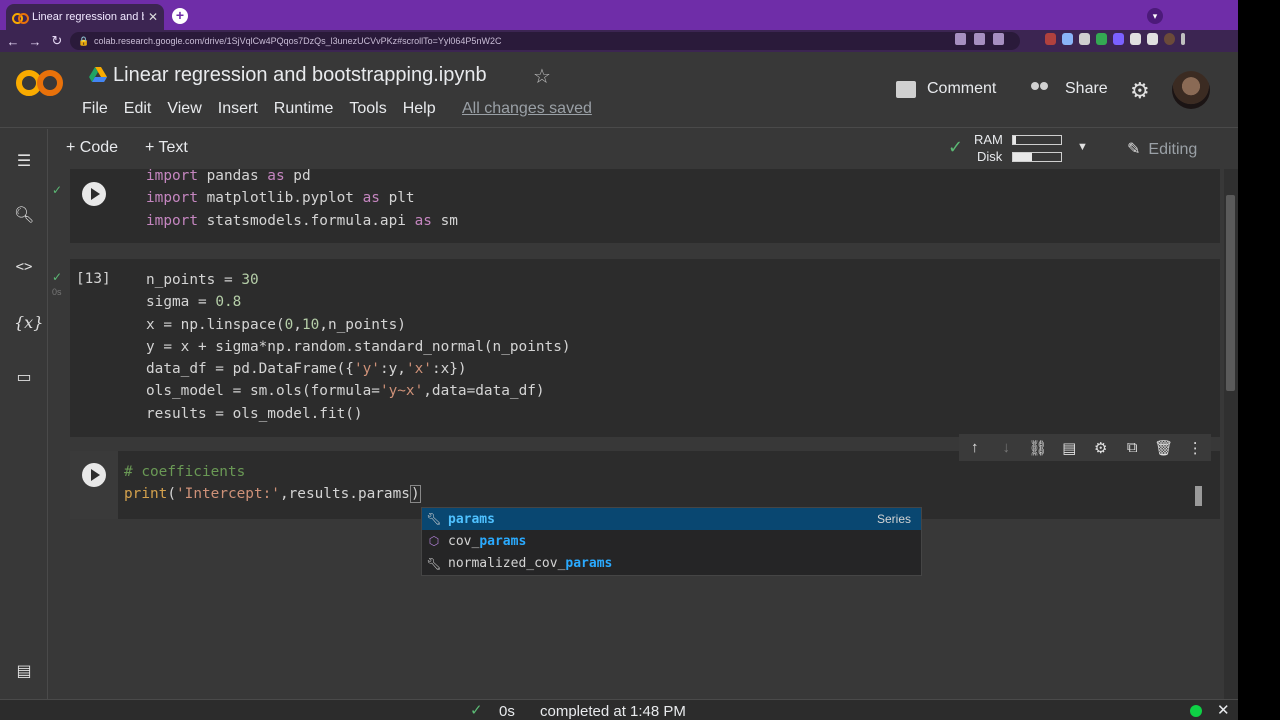 This screenshot has width=1280, height=720. I want to click on code-line: x = np.linspace(0,10,n_points), so click(276, 324).